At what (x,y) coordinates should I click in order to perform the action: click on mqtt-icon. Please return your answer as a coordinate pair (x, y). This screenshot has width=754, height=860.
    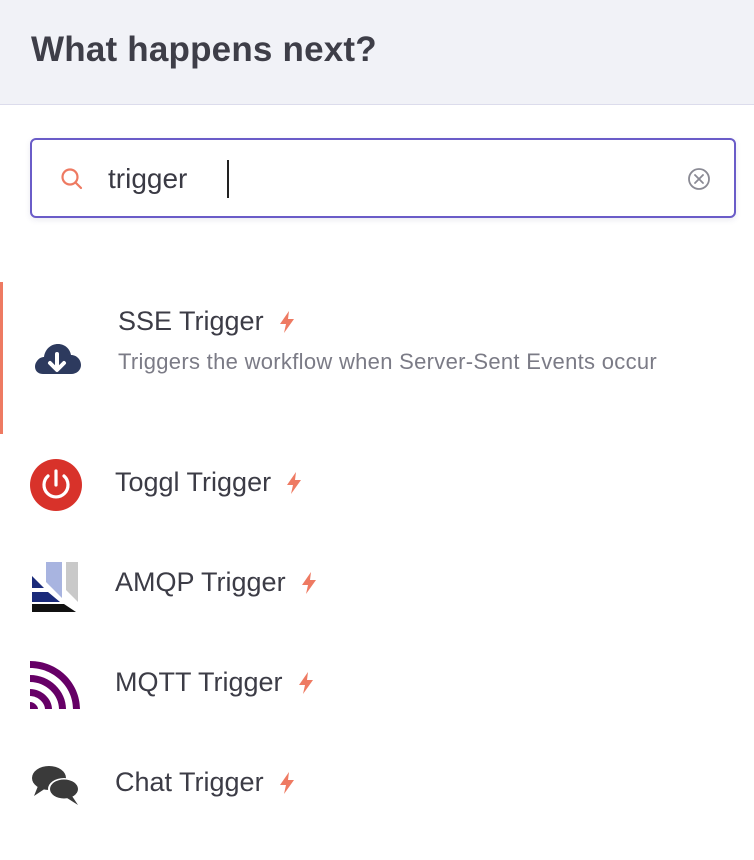
    Looking at the image, I should click on (56, 685).